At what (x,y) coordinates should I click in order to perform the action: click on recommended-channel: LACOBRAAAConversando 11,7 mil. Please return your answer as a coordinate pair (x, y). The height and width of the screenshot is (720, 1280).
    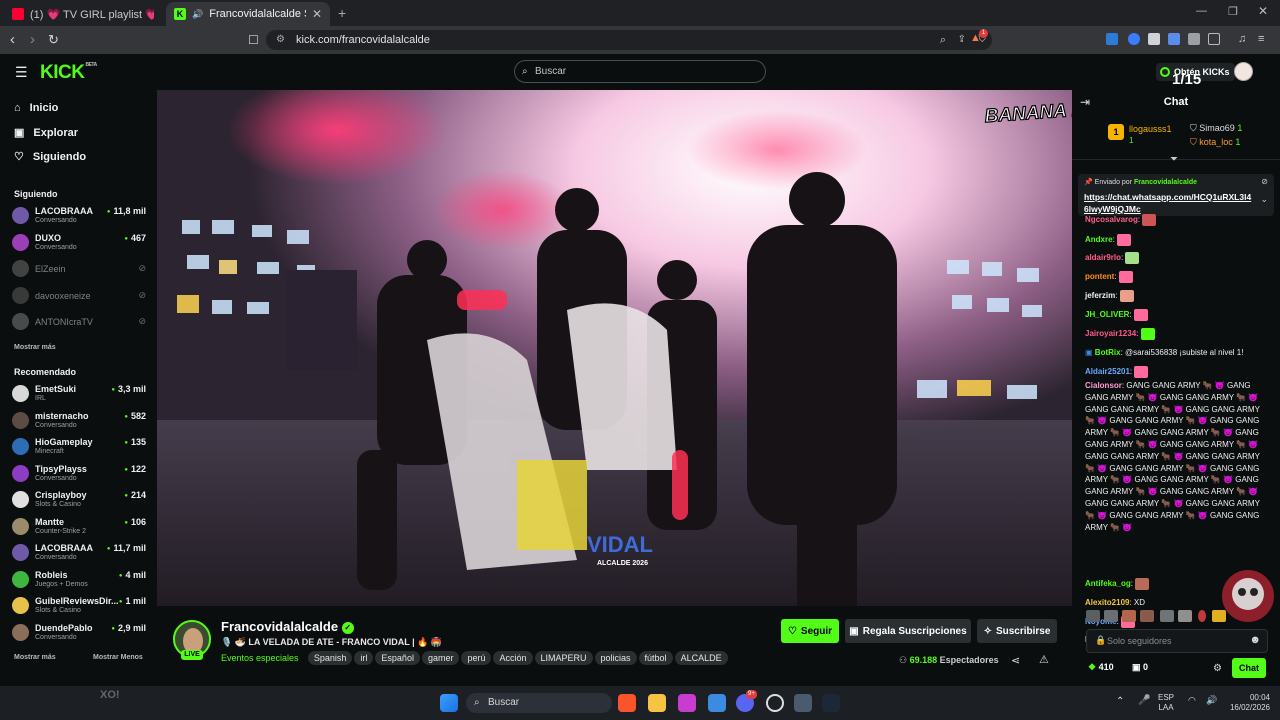
    Looking at the image, I should click on (80, 552).